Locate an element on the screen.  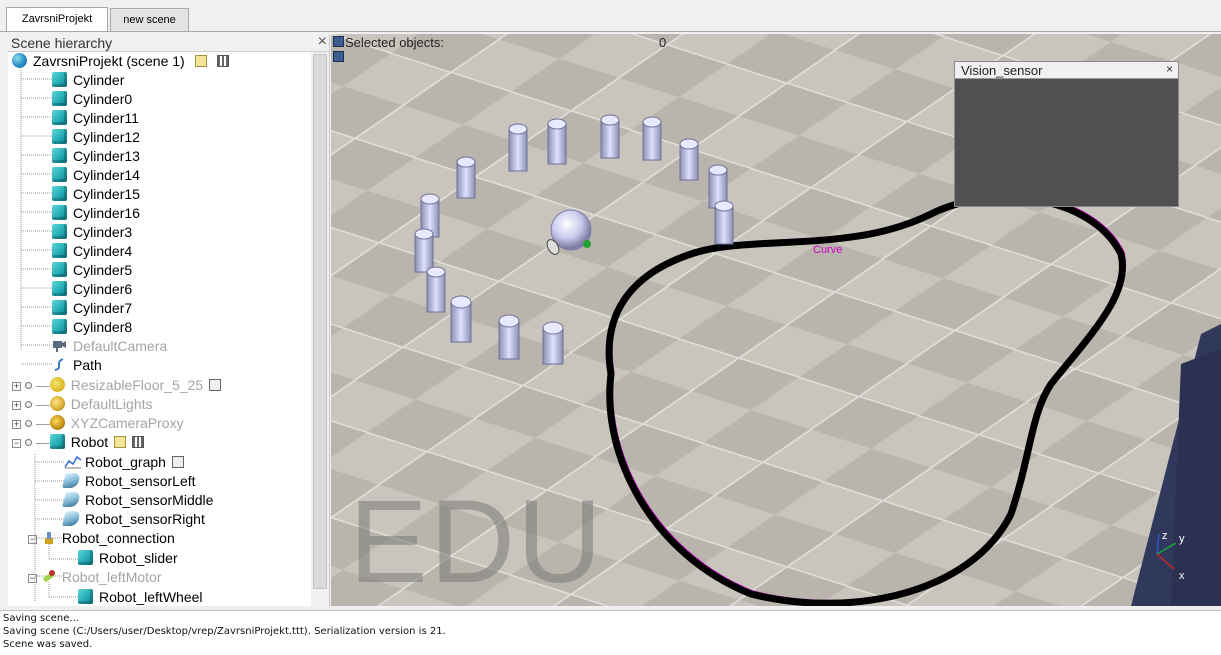
scrollbar-thumb is located at coordinates (320, 321).